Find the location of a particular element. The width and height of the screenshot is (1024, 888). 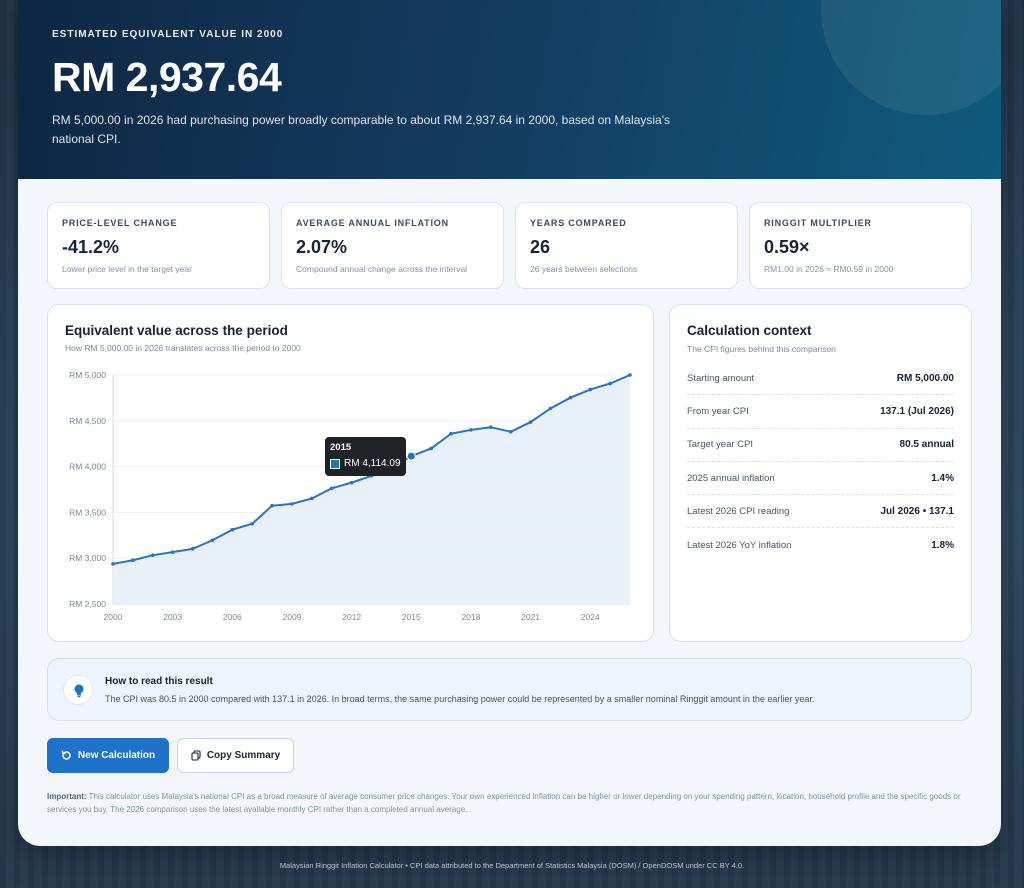

y-tick-label: RM 3,500 is located at coordinates (87, 512).